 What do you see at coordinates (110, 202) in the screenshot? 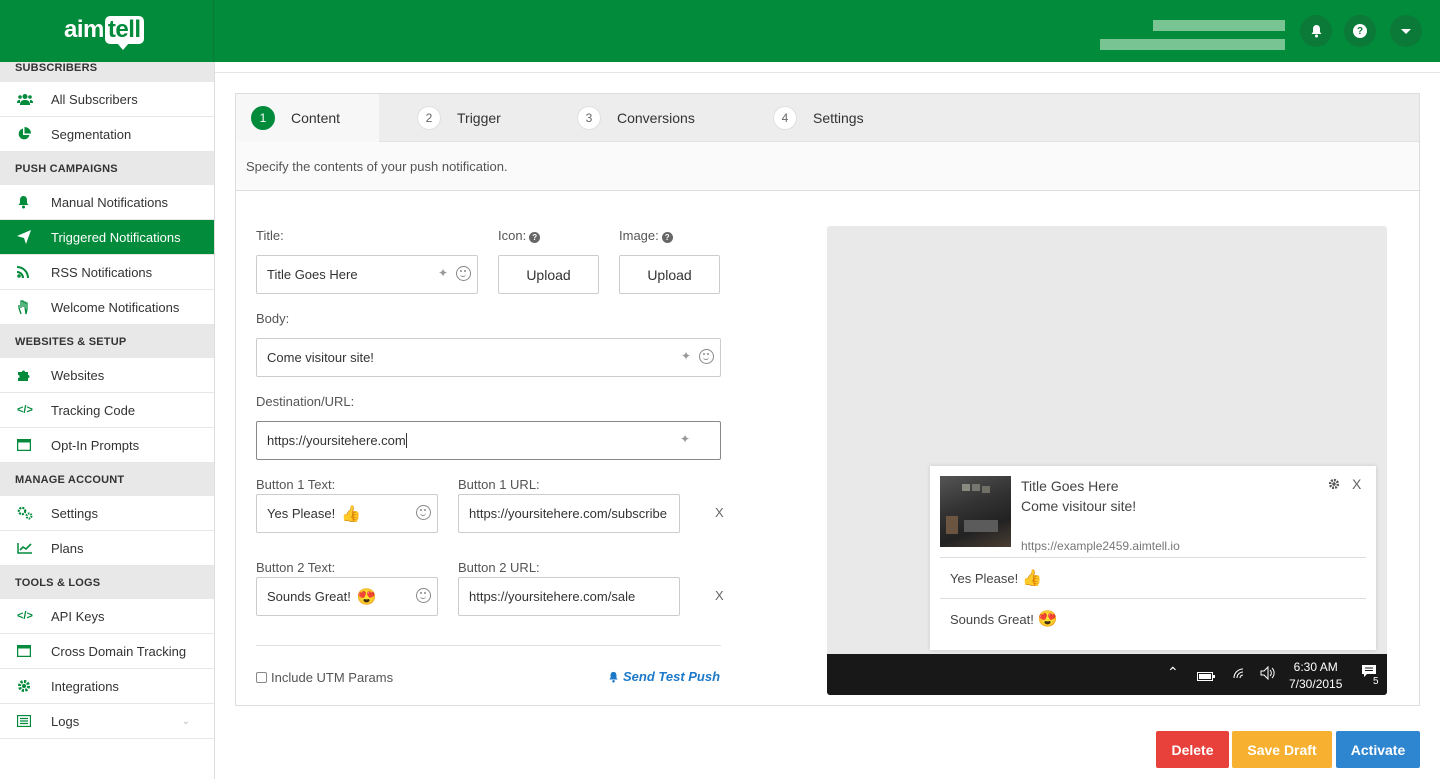
I see `sidebar-item-label: Manual Notifications` at bounding box center [110, 202].